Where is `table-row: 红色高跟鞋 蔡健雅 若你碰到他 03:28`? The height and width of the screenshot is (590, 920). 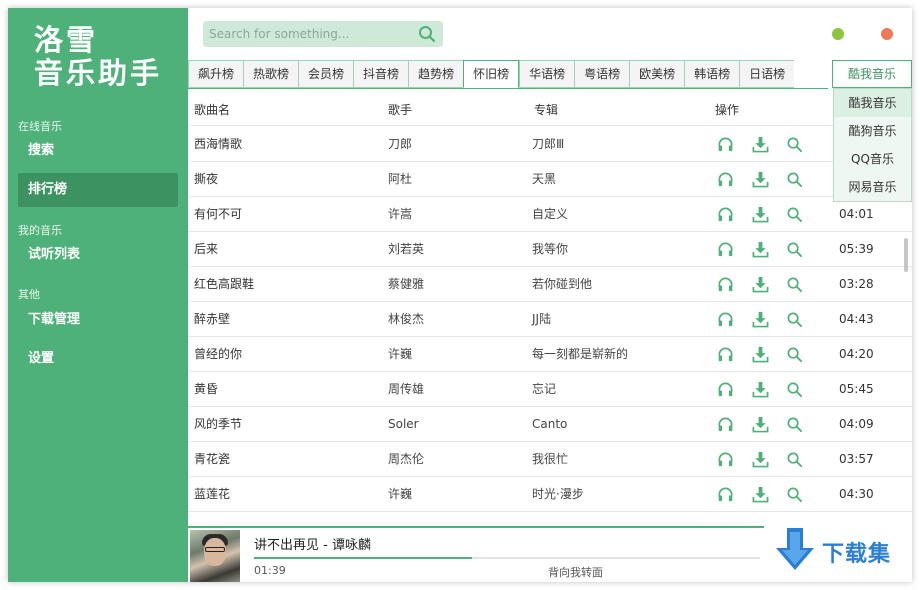
table-row: 红色高跟鞋 蔡健雅 若你碰到他 03:28 is located at coordinates (550, 284).